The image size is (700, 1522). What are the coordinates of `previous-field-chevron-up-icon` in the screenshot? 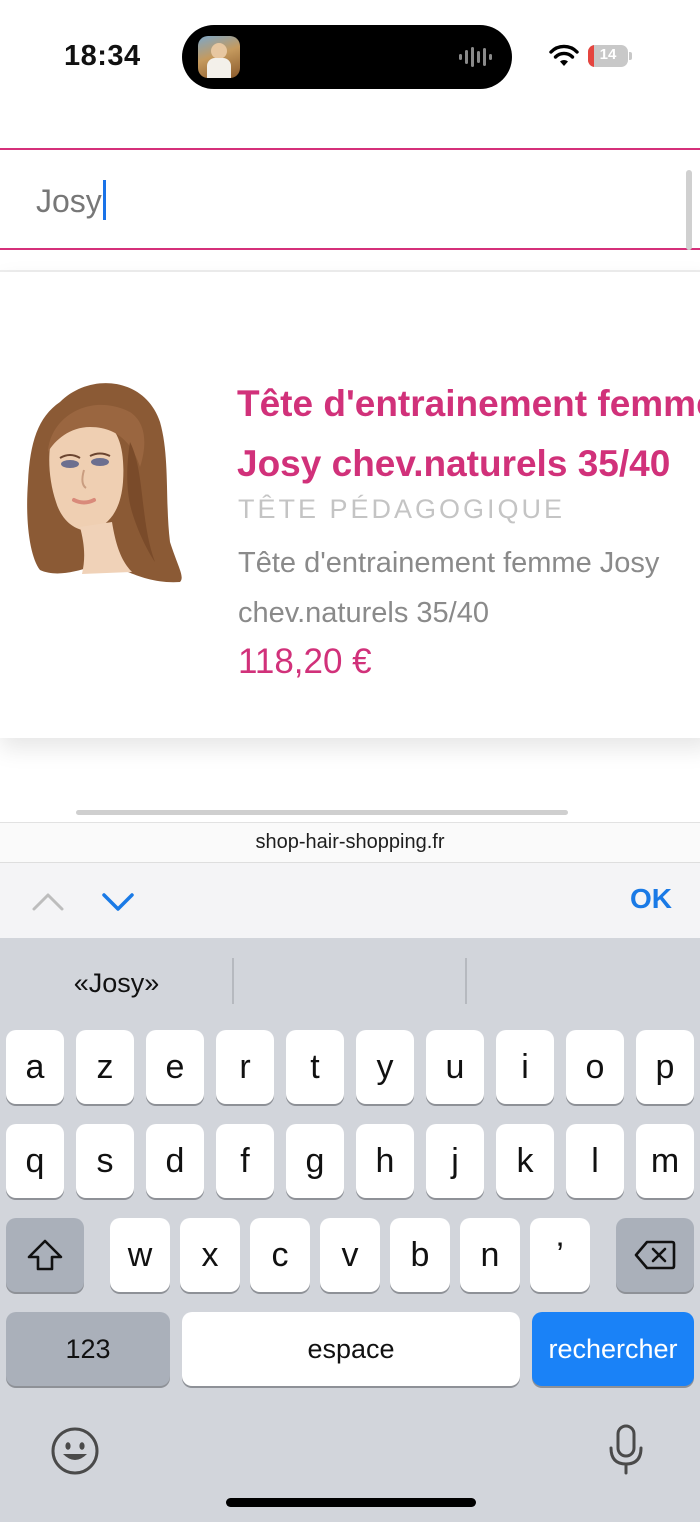 It's located at (48, 901).